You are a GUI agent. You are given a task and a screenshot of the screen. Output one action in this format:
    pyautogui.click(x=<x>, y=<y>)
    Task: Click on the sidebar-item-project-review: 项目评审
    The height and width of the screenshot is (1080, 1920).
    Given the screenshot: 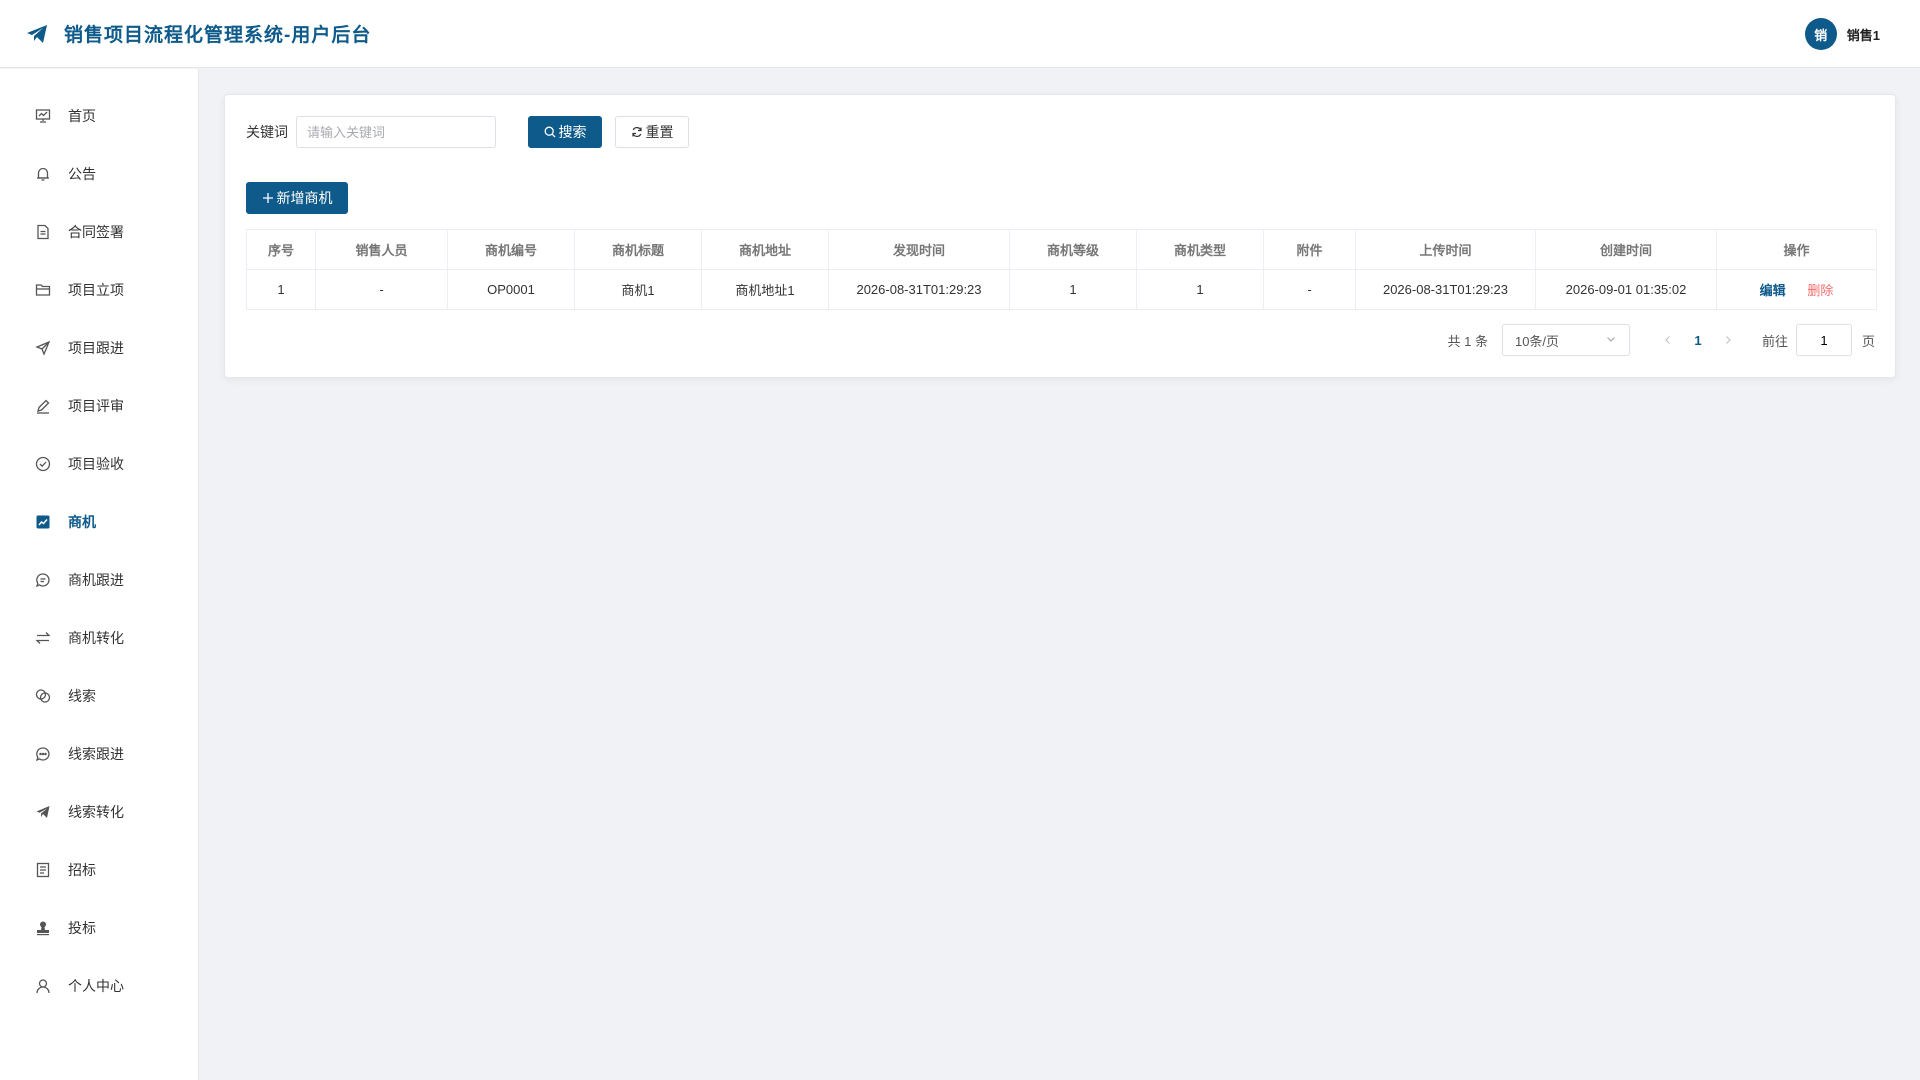 What is the action you would take?
    pyautogui.click(x=99, y=406)
    